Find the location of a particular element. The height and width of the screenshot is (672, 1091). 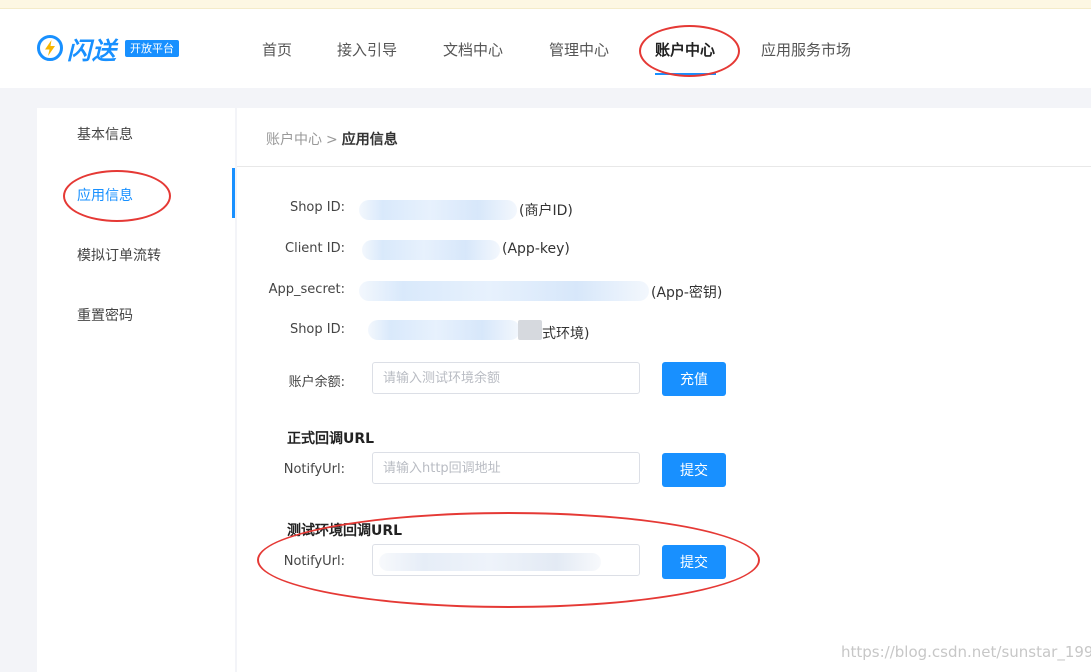

sidebar-item-simulate-orders: 模拟订单流转 is located at coordinates (119, 255).